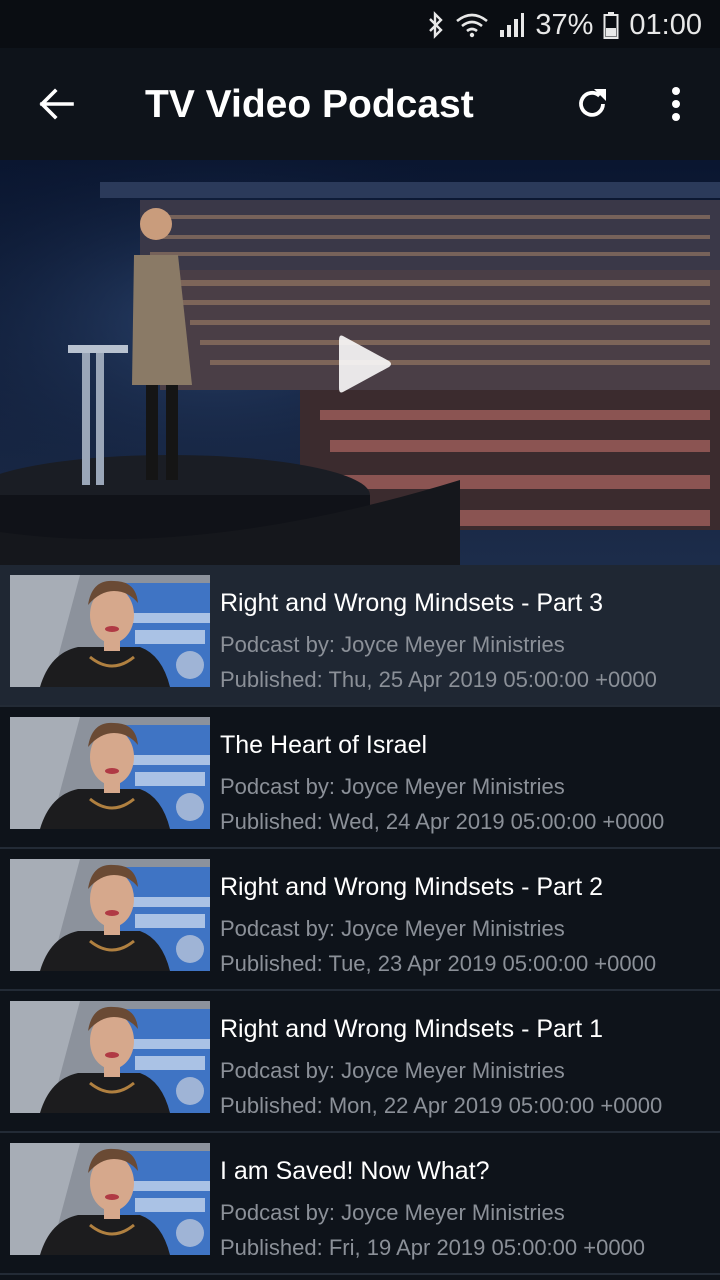  What do you see at coordinates (436, 25) in the screenshot?
I see `bluetooth-icon` at bounding box center [436, 25].